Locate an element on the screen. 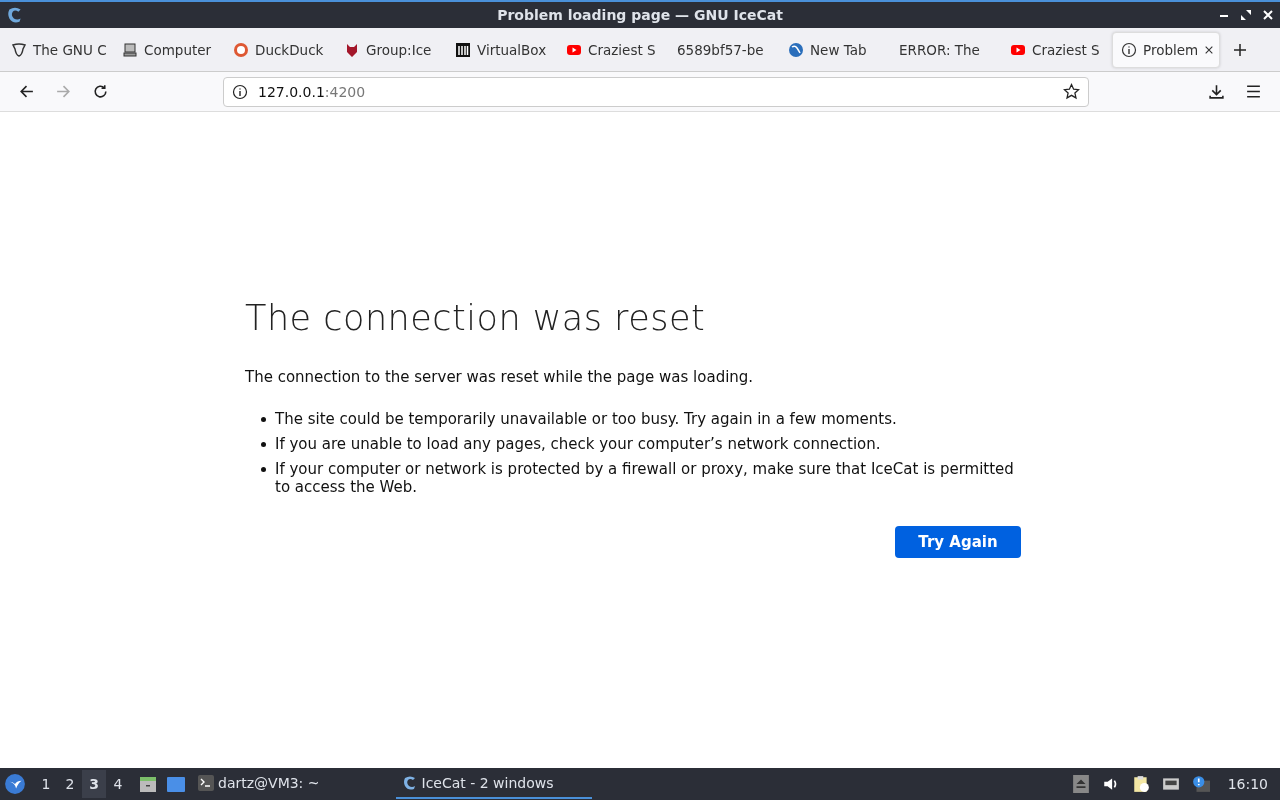 The width and height of the screenshot is (1280, 800). clipboard-icon is located at coordinates (1140, 784).